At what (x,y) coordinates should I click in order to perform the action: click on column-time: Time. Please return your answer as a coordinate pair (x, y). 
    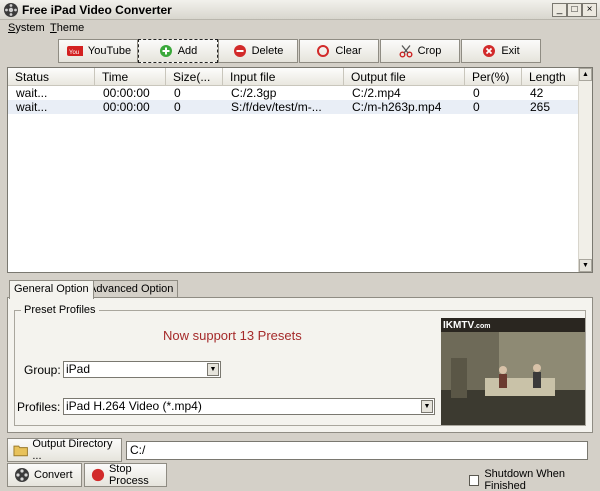
    Looking at the image, I should click on (130, 77).